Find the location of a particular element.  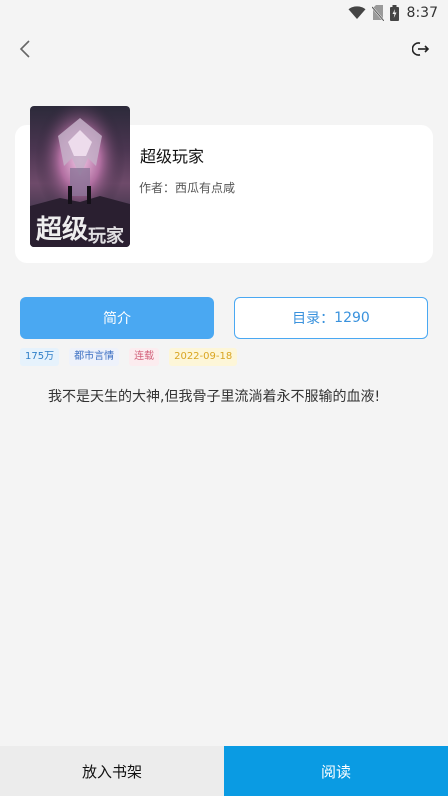

exit-share-icon is located at coordinates (420, 51).